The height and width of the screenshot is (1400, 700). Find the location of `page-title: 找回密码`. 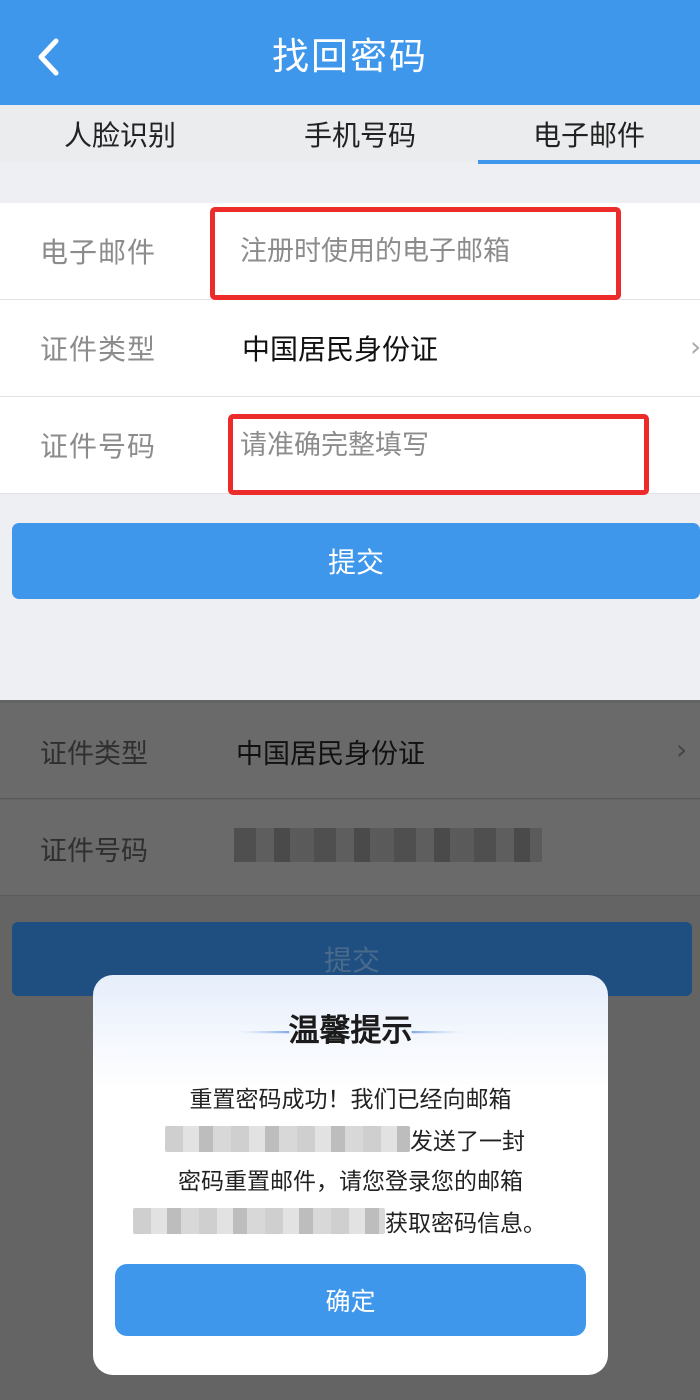

page-title: 找回密码 is located at coordinates (350, 56).